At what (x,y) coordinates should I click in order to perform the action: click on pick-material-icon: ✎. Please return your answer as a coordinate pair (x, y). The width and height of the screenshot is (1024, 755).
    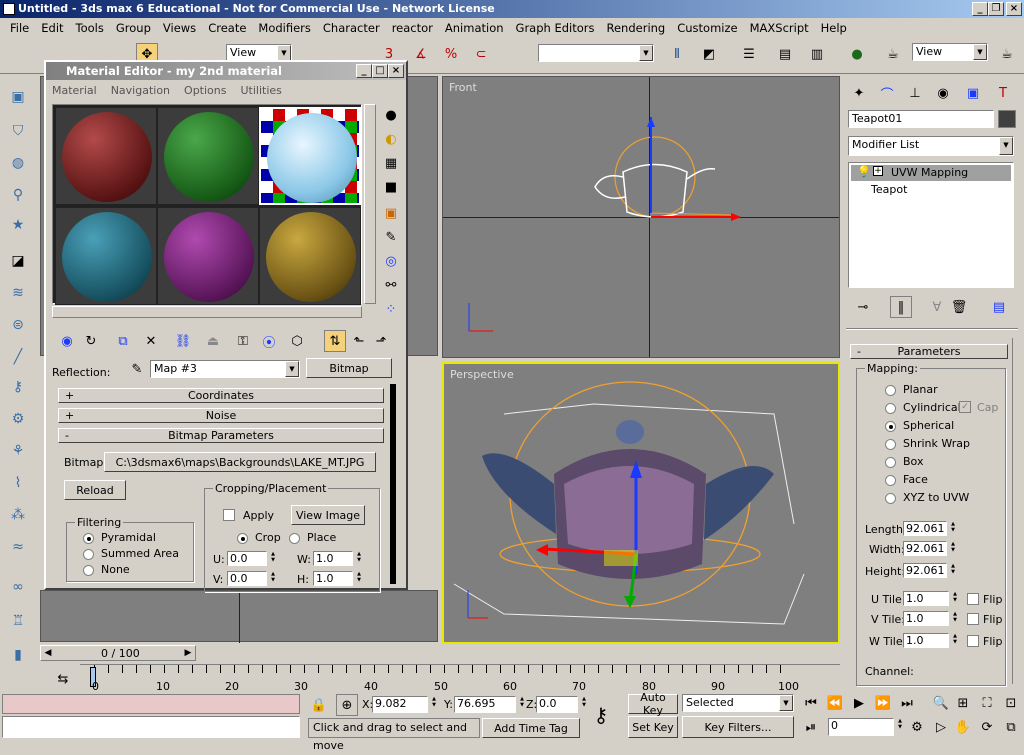
    Looking at the image, I should click on (137, 369).